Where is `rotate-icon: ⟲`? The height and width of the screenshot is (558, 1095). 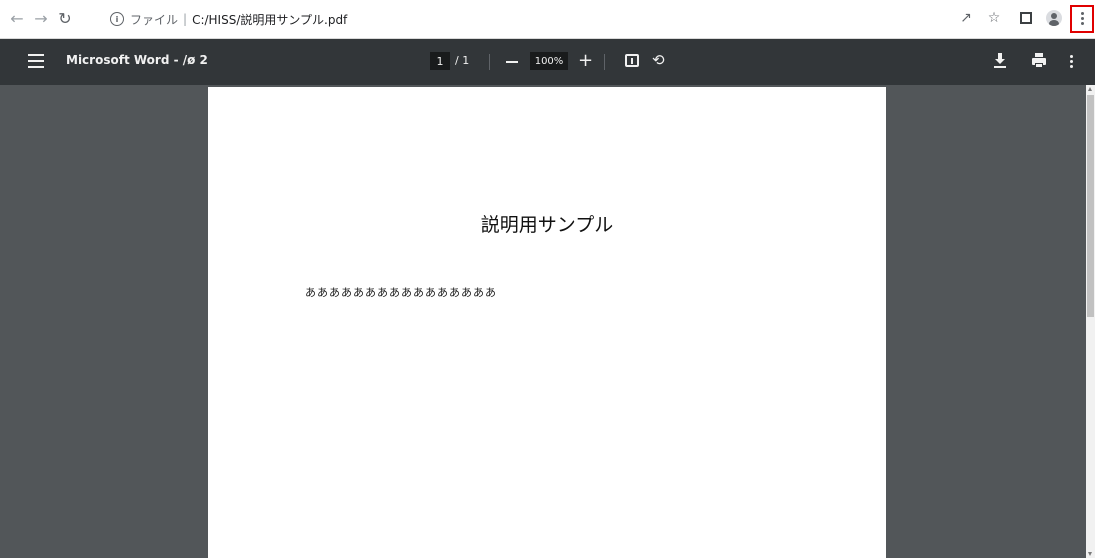 rotate-icon: ⟲ is located at coordinates (658, 60).